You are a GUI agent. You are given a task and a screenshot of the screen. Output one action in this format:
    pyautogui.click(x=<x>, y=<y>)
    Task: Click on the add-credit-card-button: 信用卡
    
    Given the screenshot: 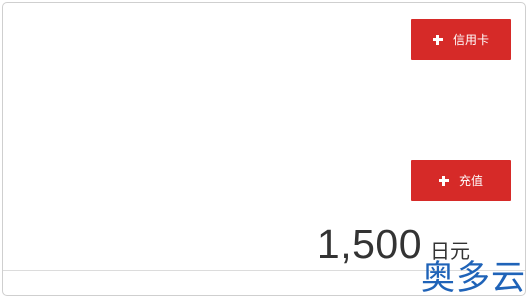 What is the action you would take?
    pyautogui.click(x=461, y=39)
    